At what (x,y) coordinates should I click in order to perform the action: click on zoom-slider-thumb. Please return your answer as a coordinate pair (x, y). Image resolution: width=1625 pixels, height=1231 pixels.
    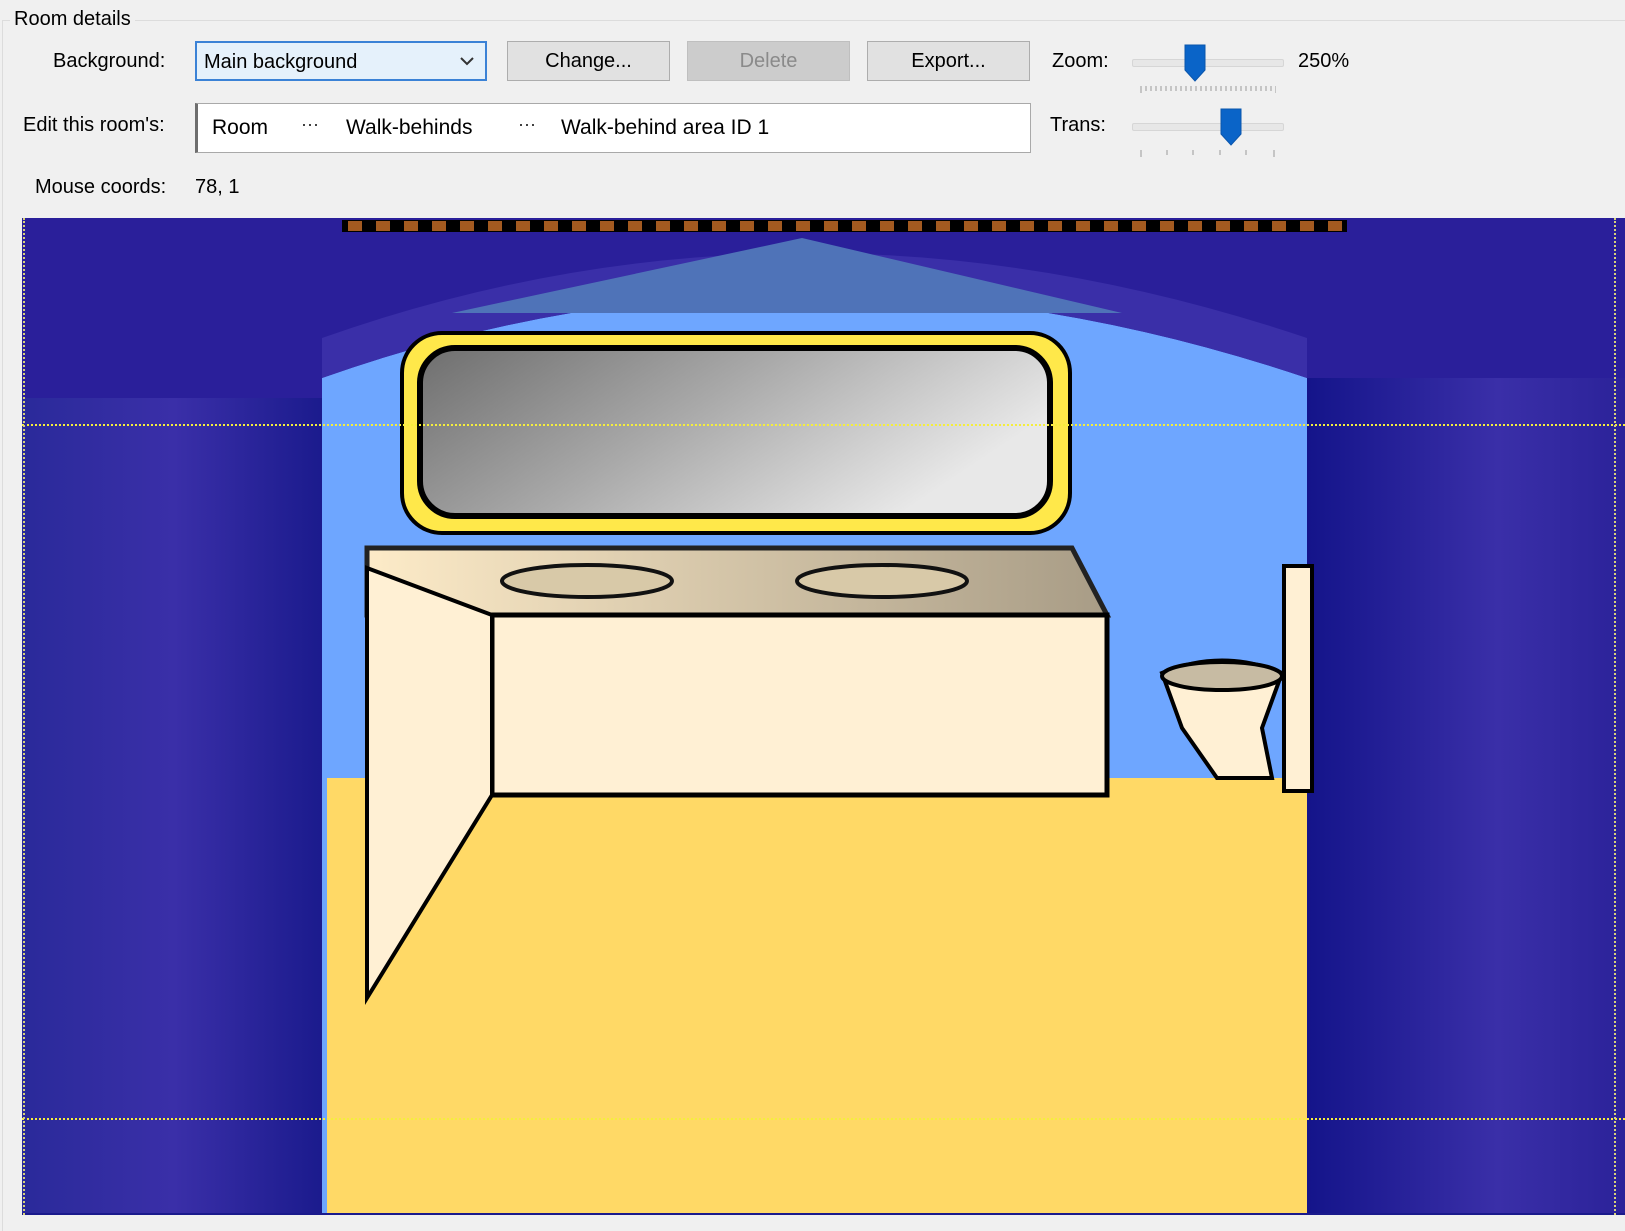
    Looking at the image, I should click on (1195, 63).